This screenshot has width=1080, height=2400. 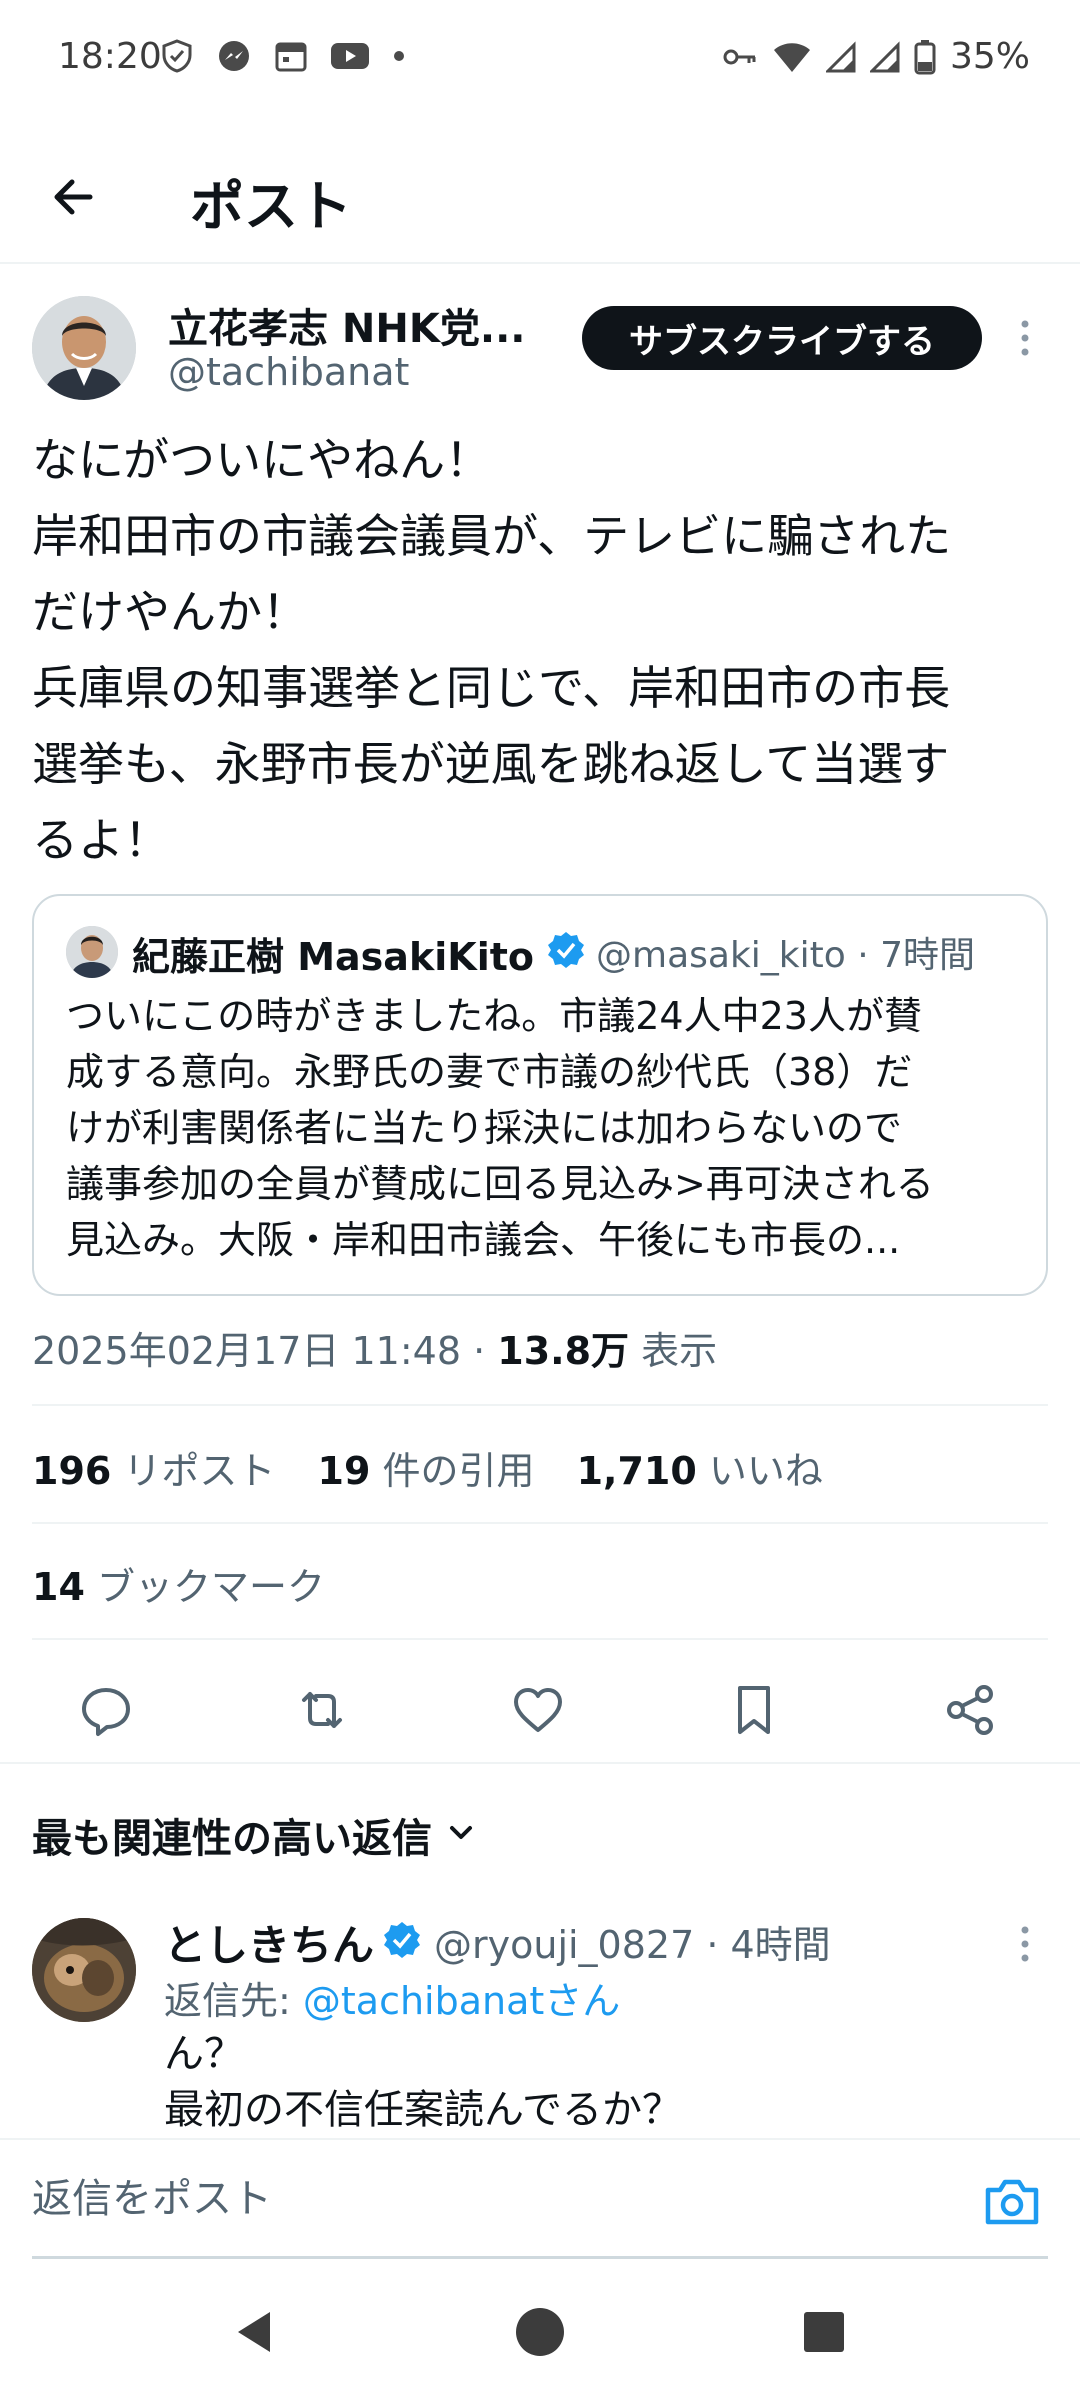 What do you see at coordinates (824, 2338) in the screenshot?
I see `square-recents-icon` at bounding box center [824, 2338].